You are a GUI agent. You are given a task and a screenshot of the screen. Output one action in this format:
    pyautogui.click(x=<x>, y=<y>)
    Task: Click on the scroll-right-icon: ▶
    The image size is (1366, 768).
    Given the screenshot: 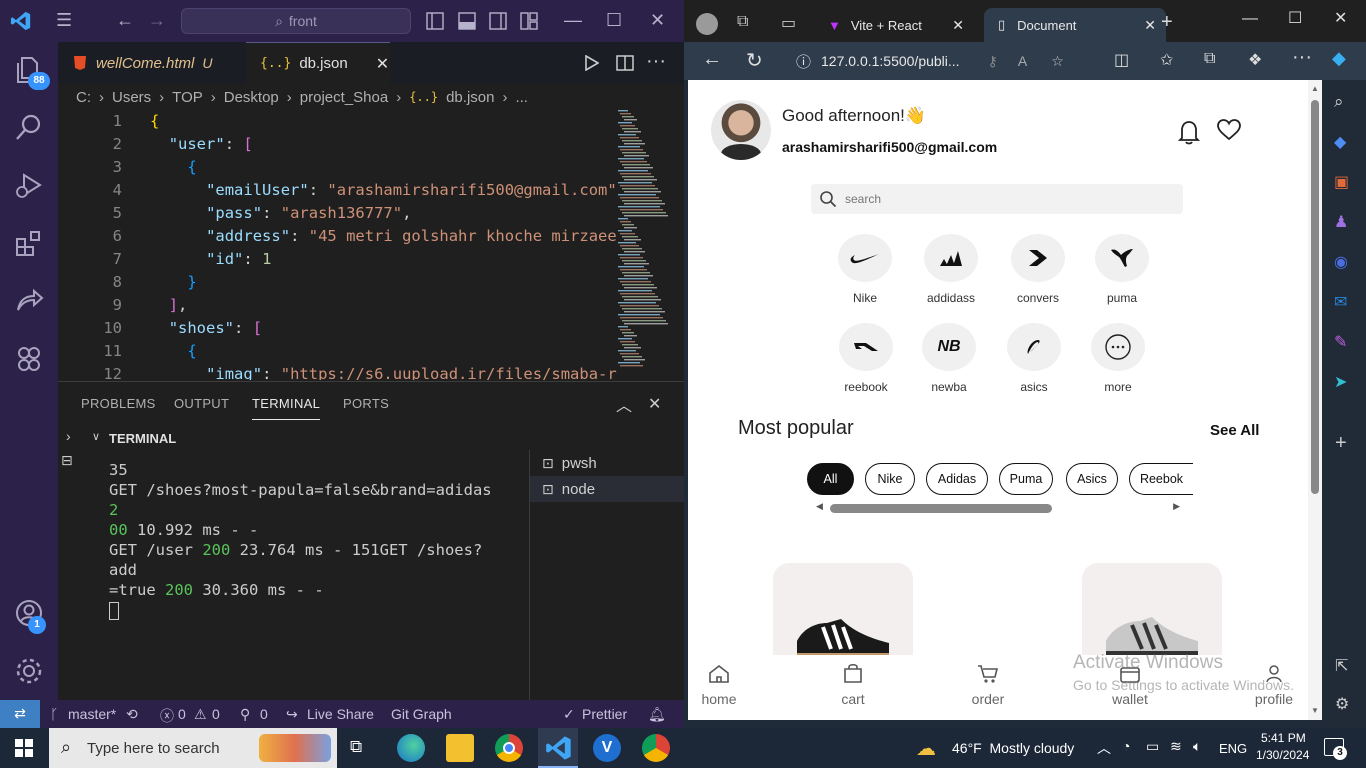 What is the action you would take?
    pyautogui.click(x=1176, y=506)
    